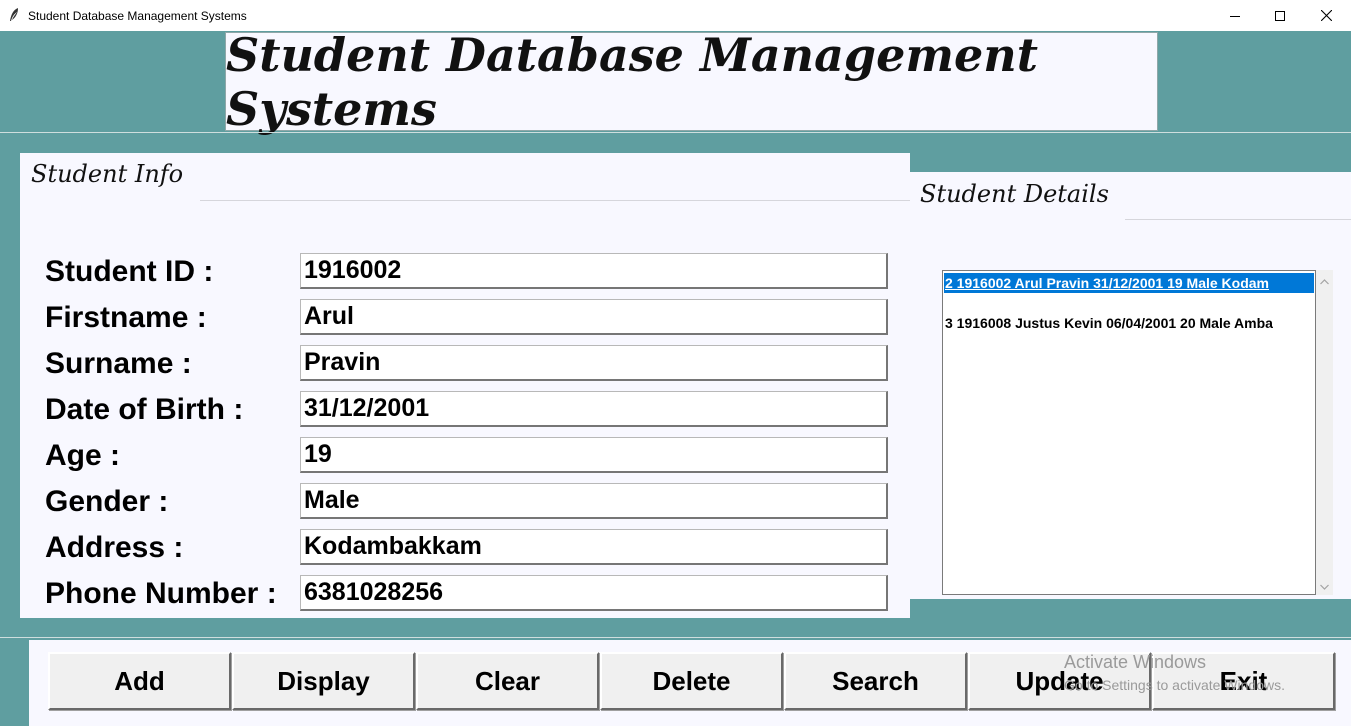  What do you see at coordinates (1135, 662) in the screenshot?
I see `activation-watermark-title: Activate Windows` at bounding box center [1135, 662].